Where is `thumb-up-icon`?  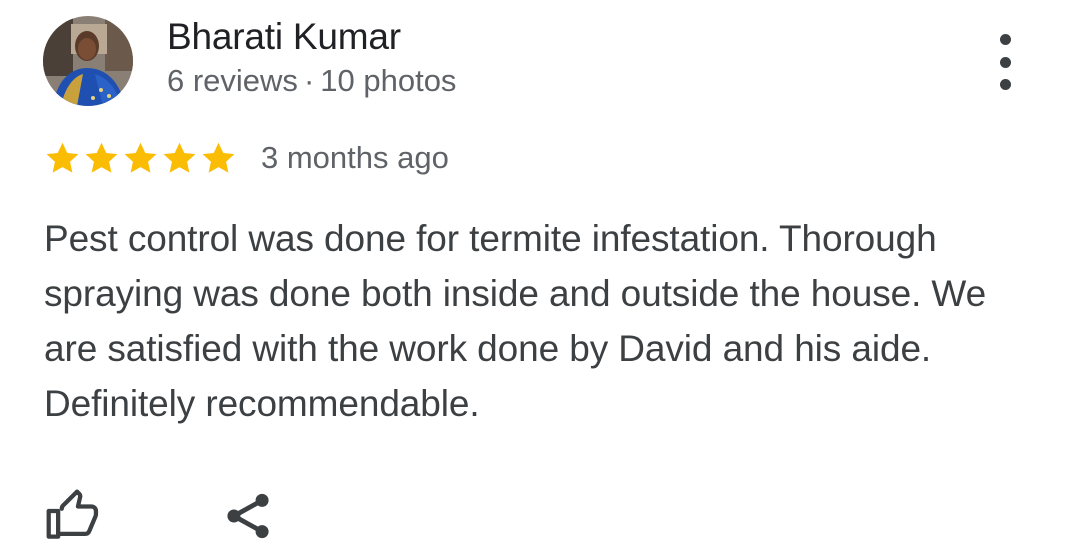
thumb-up-icon is located at coordinates (72, 514).